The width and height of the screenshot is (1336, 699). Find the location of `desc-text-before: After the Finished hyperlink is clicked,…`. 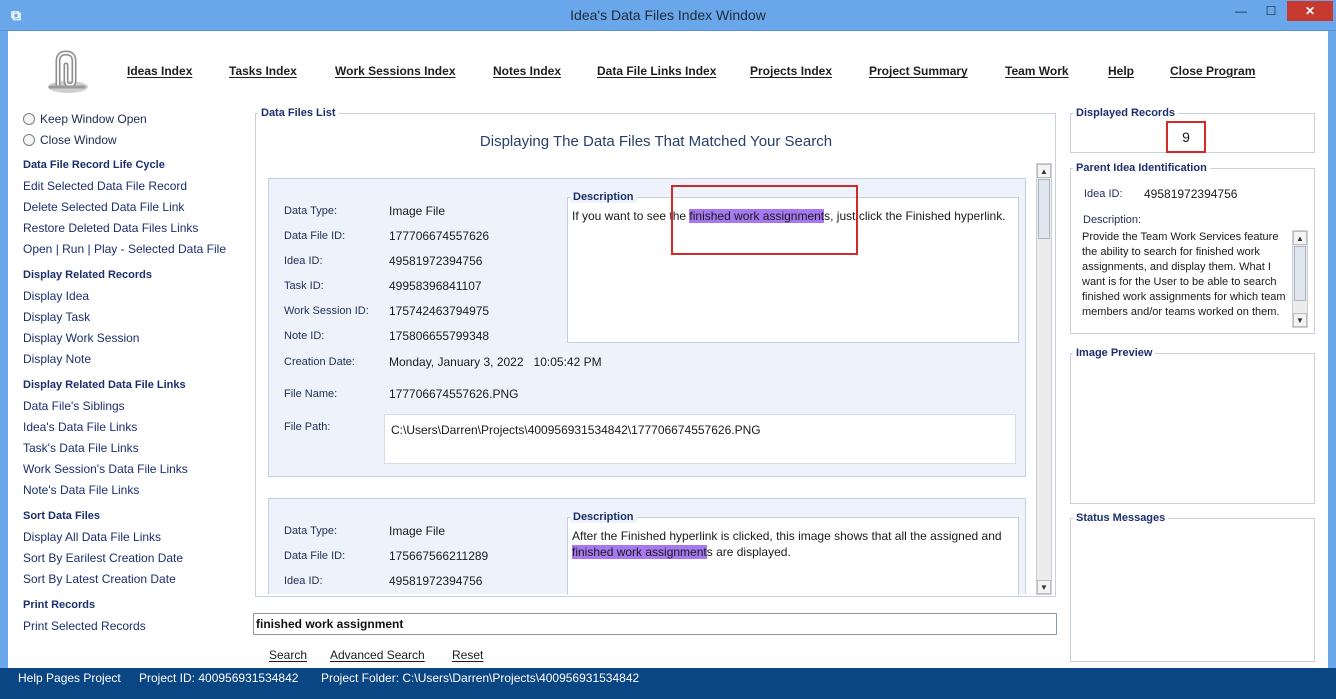

desc-text-before: After the Finished hyperlink is clicked,… is located at coordinates (787, 536).